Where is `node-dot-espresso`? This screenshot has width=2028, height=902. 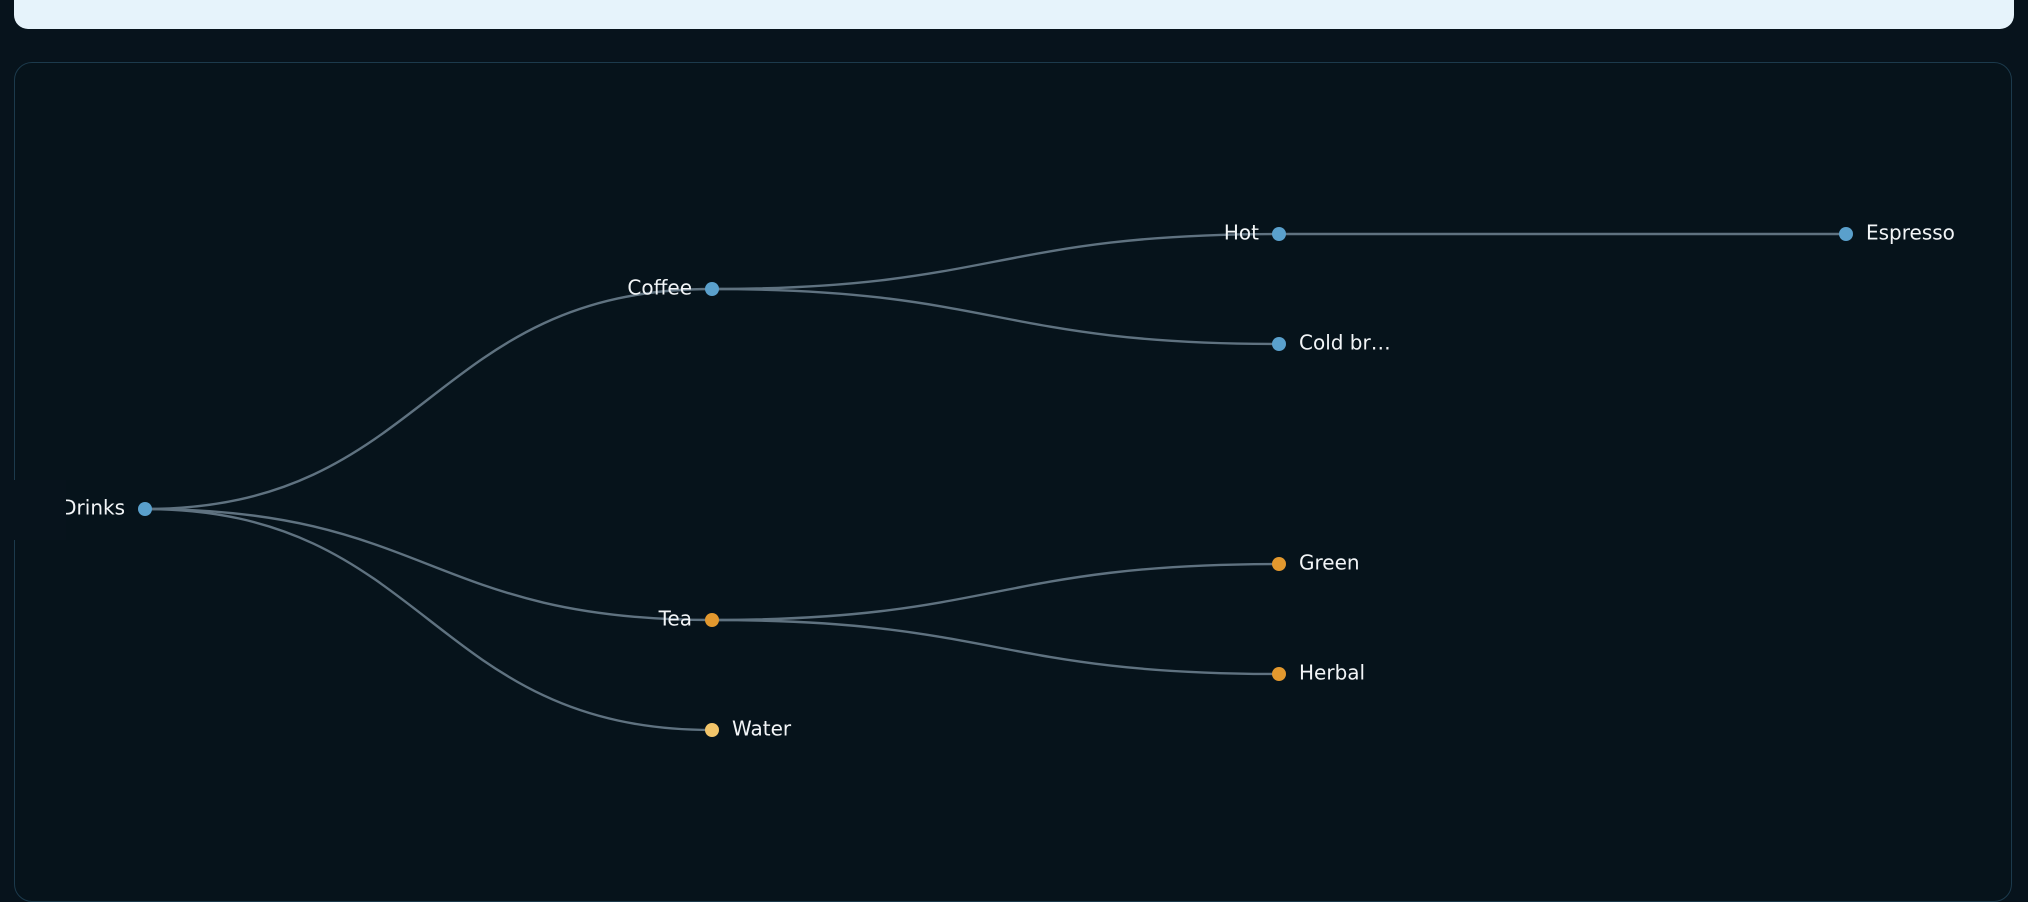
node-dot-espresso is located at coordinates (1846, 234).